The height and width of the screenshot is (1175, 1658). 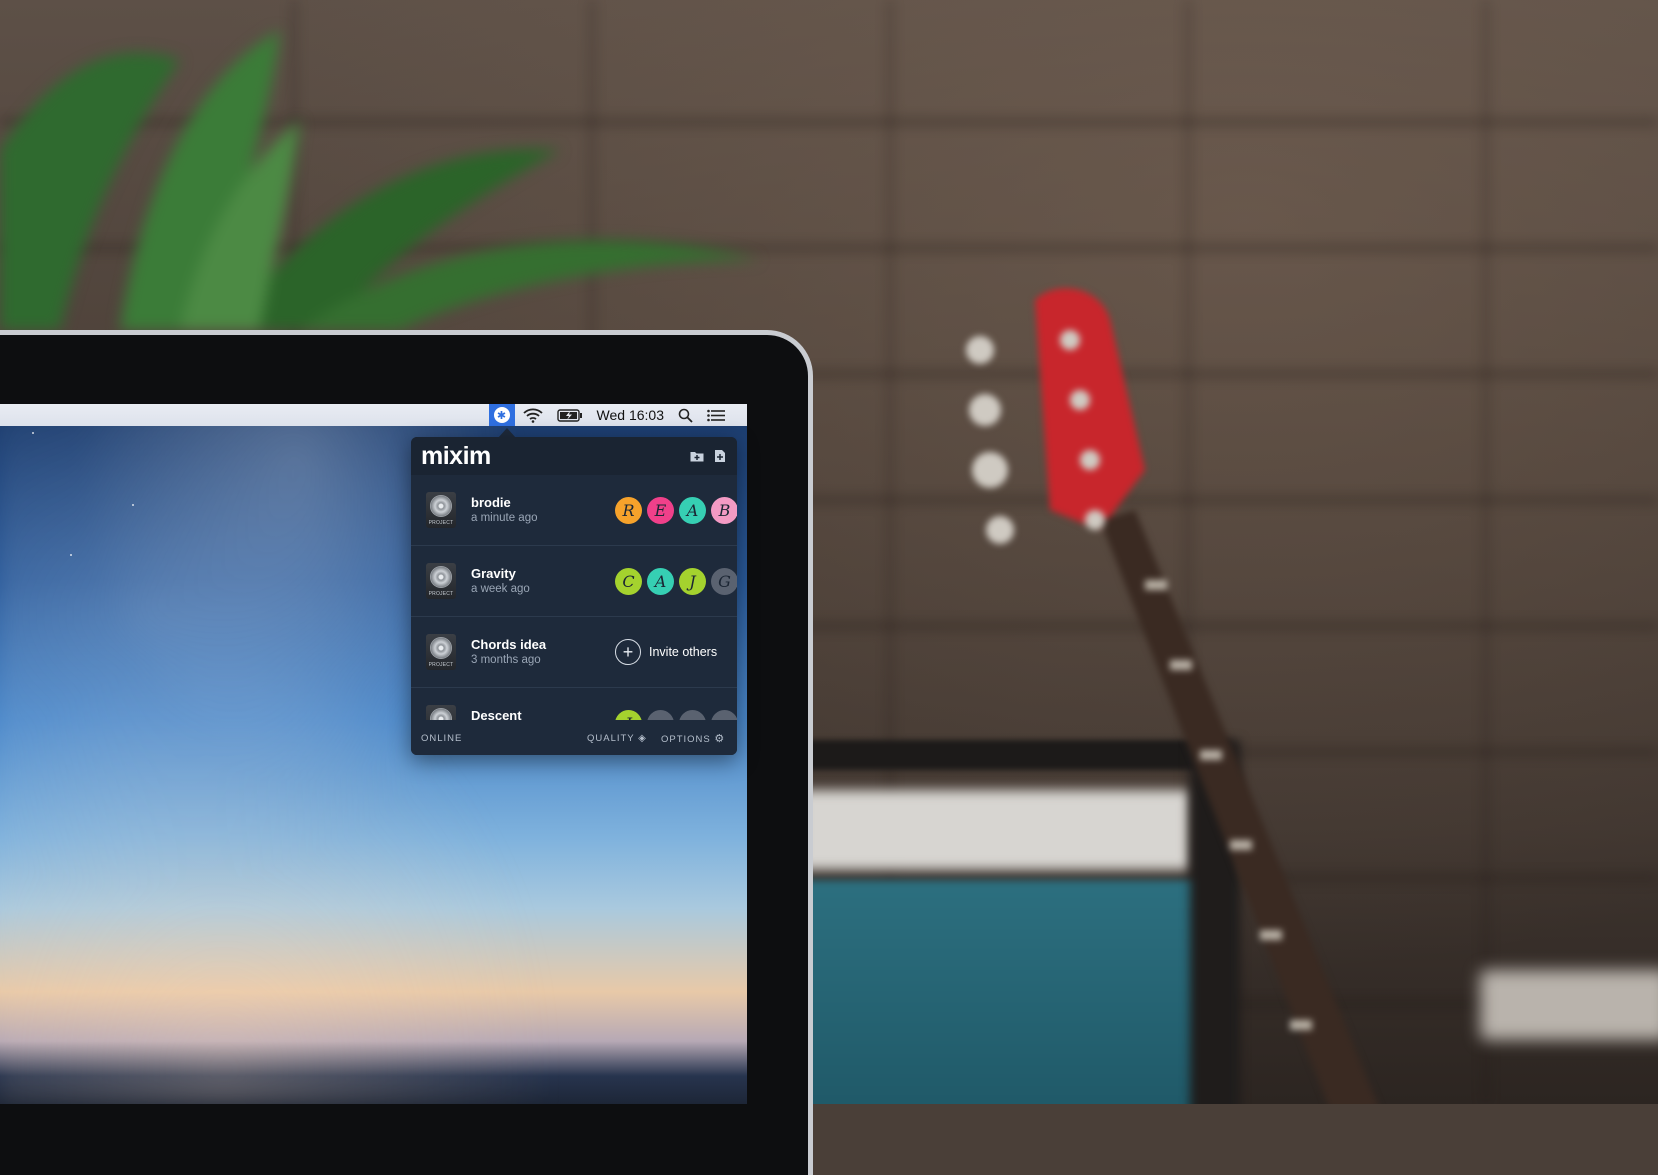 I want to click on new-project-icon, so click(x=720, y=456).